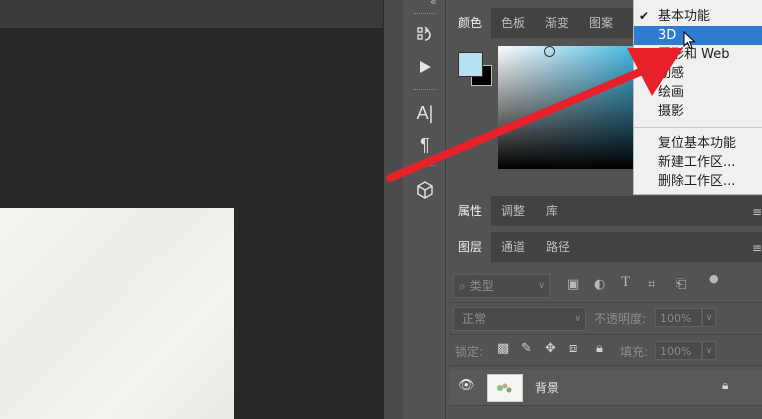 This screenshot has height=419, width=762. I want to click on menu-item-reset-essentials: 复位基本功能, so click(698, 143).